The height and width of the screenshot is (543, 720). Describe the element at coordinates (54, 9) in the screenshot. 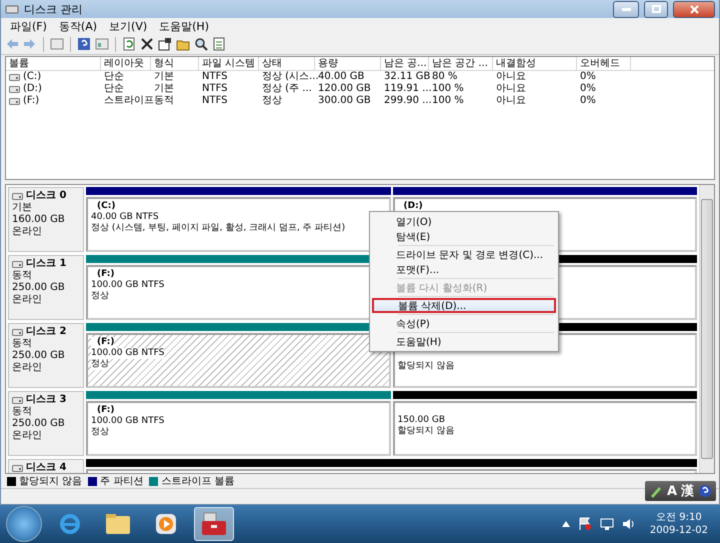

I see `window-title: 디스크 관리` at that location.